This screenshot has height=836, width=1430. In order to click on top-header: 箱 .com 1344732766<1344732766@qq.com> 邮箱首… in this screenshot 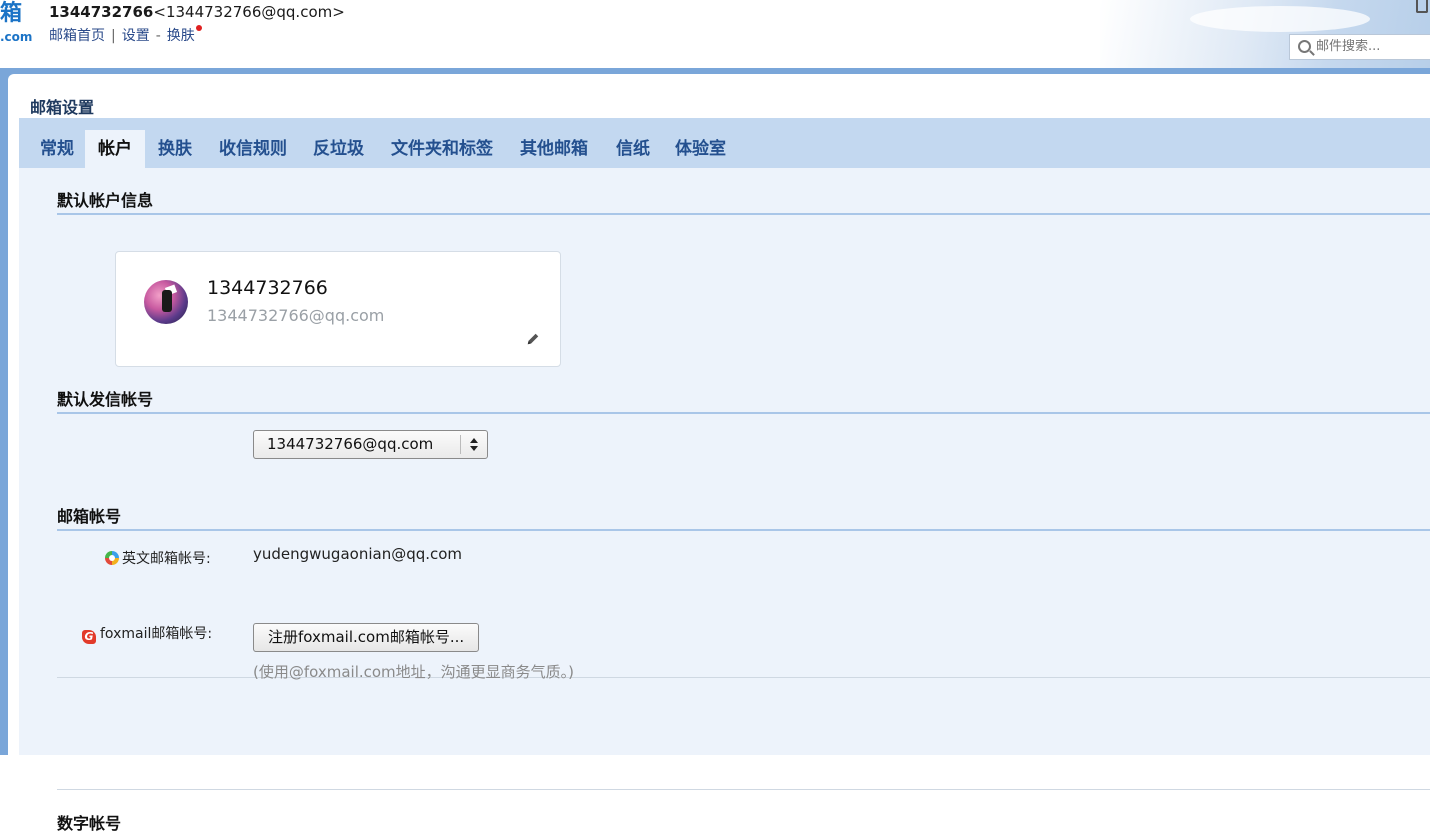, I will do `click(715, 34)`.